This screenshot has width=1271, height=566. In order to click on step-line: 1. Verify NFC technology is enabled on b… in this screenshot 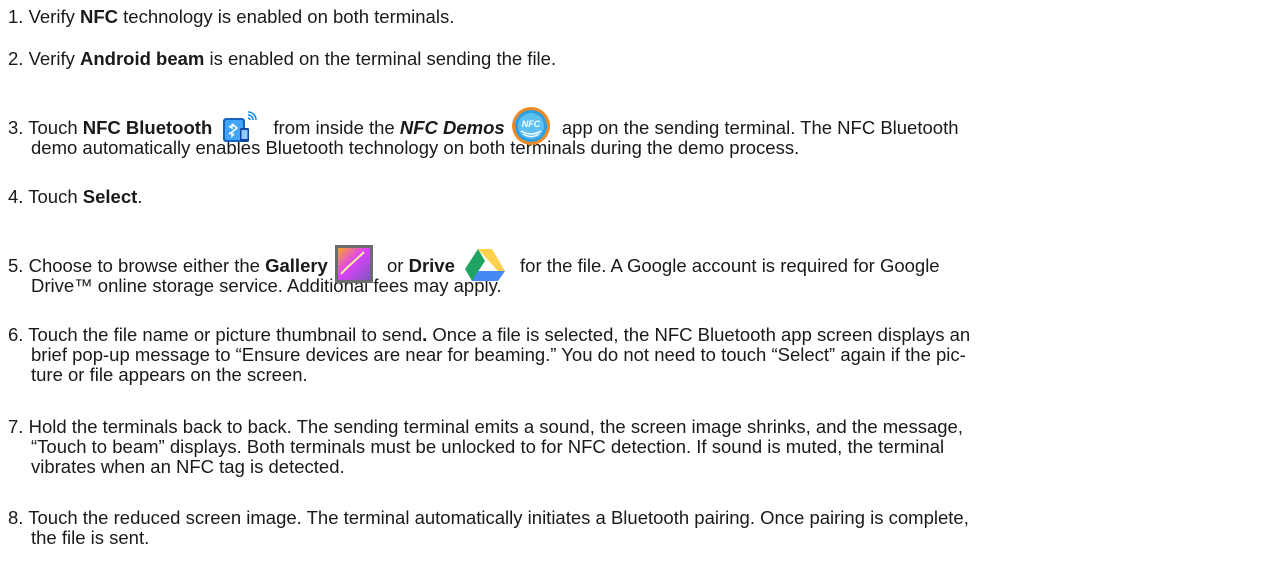, I will do `click(635, 17)`.